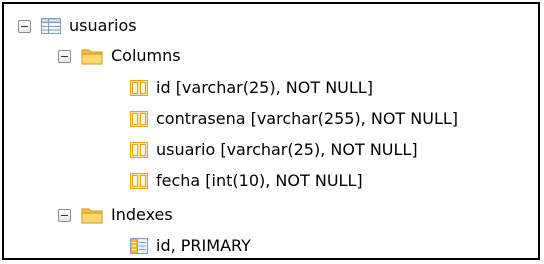 The height and width of the screenshot is (264, 544). I want to click on column-label: contrasena [varchar(255), NOT NULL], so click(307, 118).